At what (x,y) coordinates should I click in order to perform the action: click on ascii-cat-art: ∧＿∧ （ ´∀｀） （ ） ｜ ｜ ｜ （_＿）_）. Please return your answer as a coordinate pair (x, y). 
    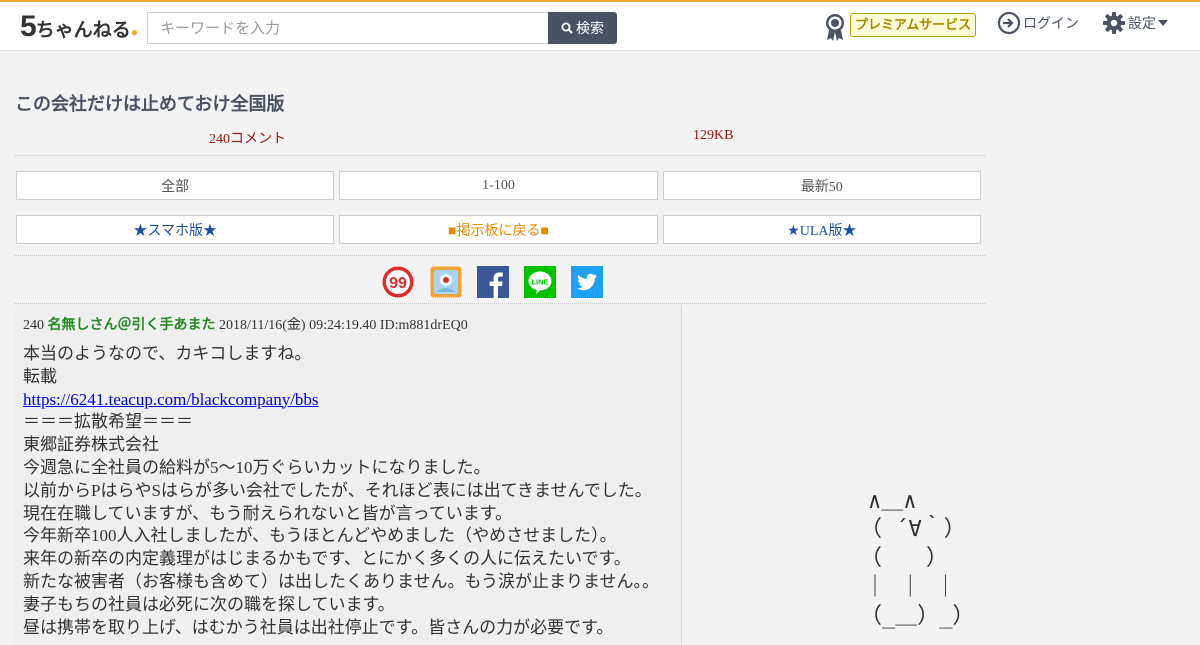
    Looking at the image, I should click on (910, 559).